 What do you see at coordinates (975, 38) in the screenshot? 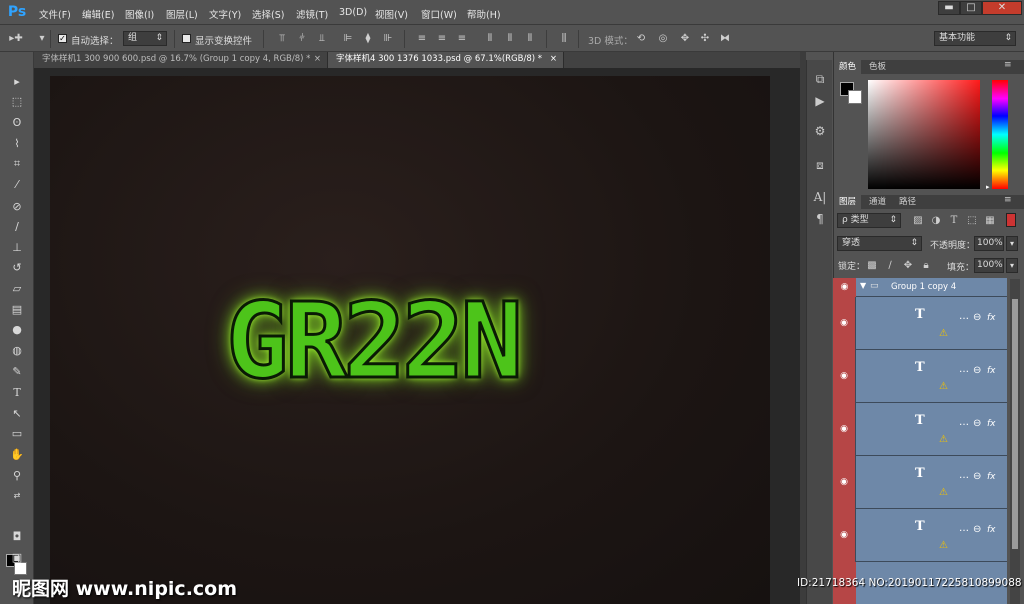
I see `workspace-dropdown: 基本功能 ⇕` at bounding box center [975, 38].